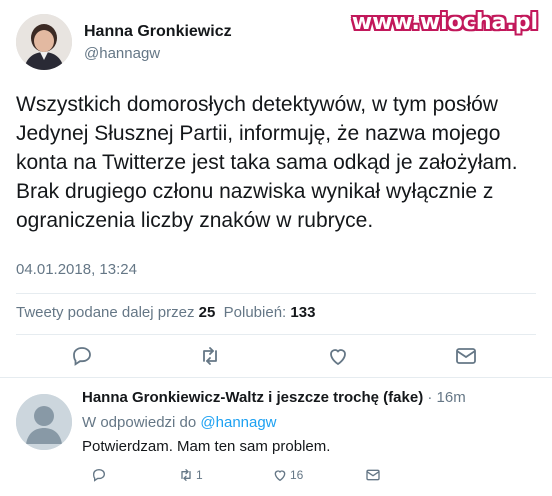 The height and width of the screenshot is (496, 552). Describe the element at coordinates (276, 356) in the screenshot. I see `tweet-actions` at that location.